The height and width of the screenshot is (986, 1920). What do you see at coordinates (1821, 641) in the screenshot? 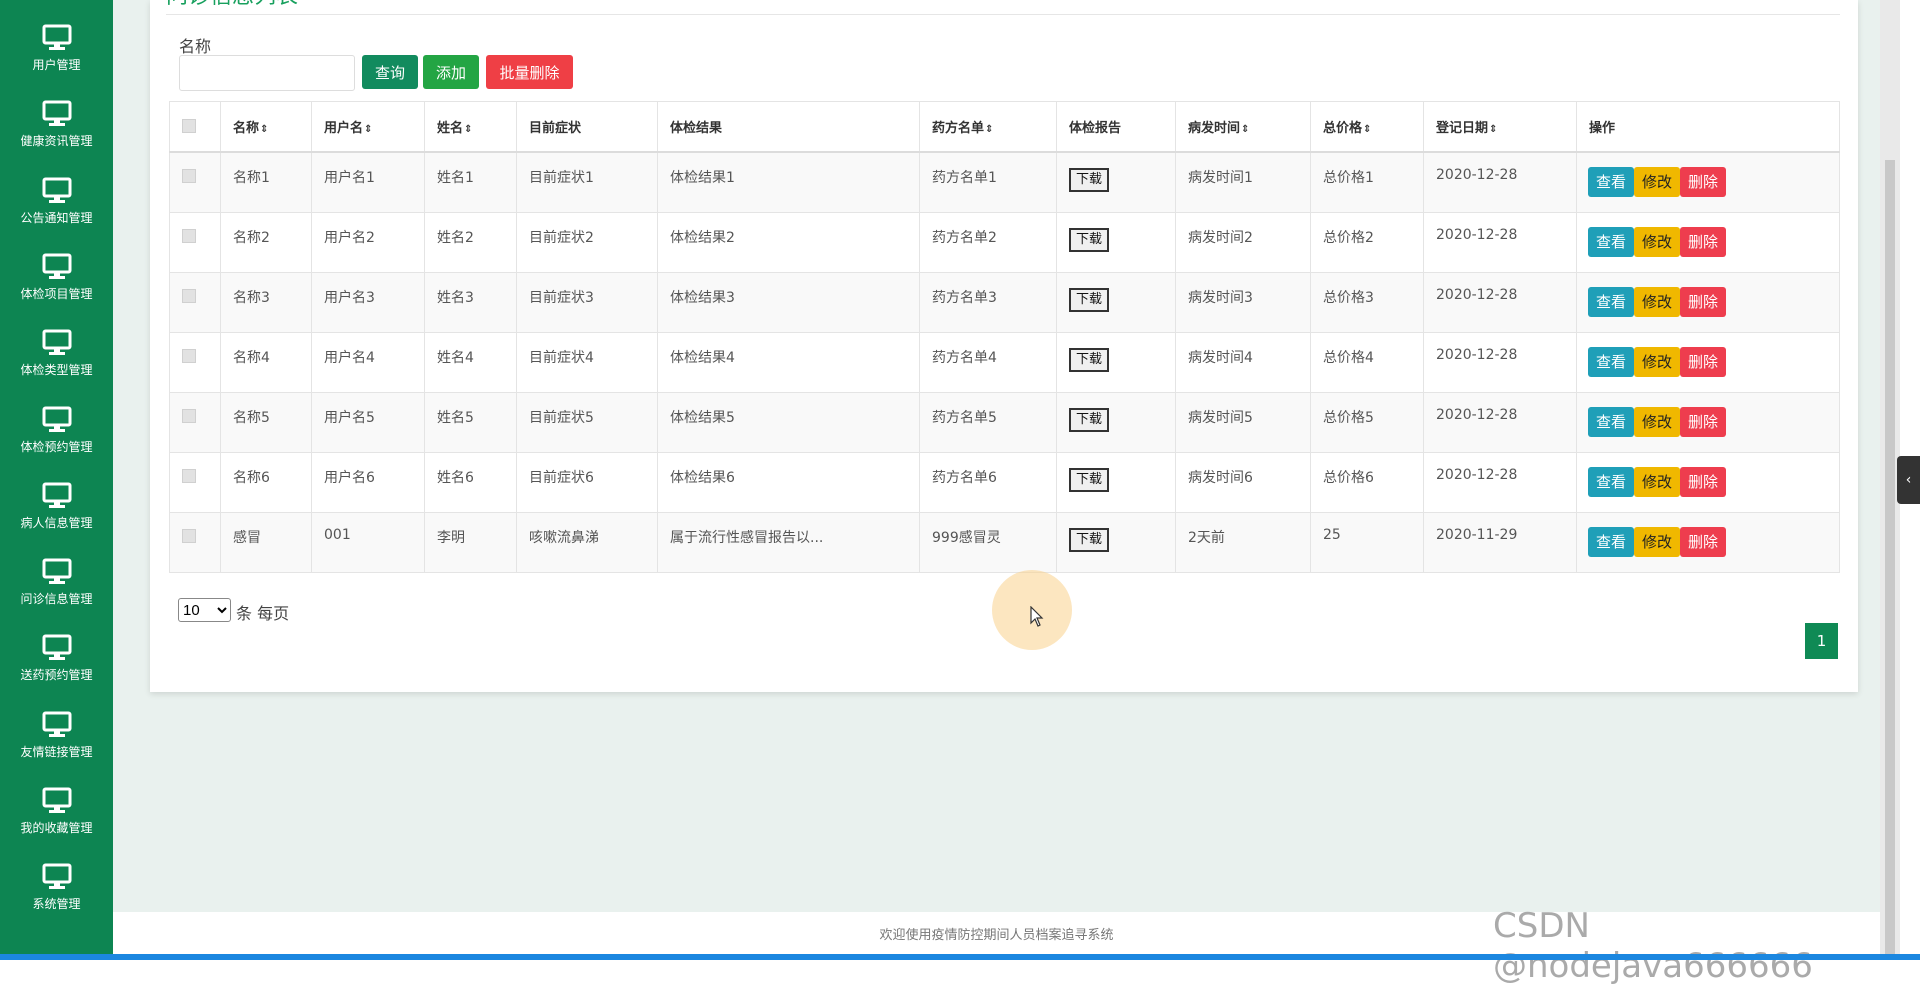
I see `page-button-1: 1` at bounding box center [1821, 641].